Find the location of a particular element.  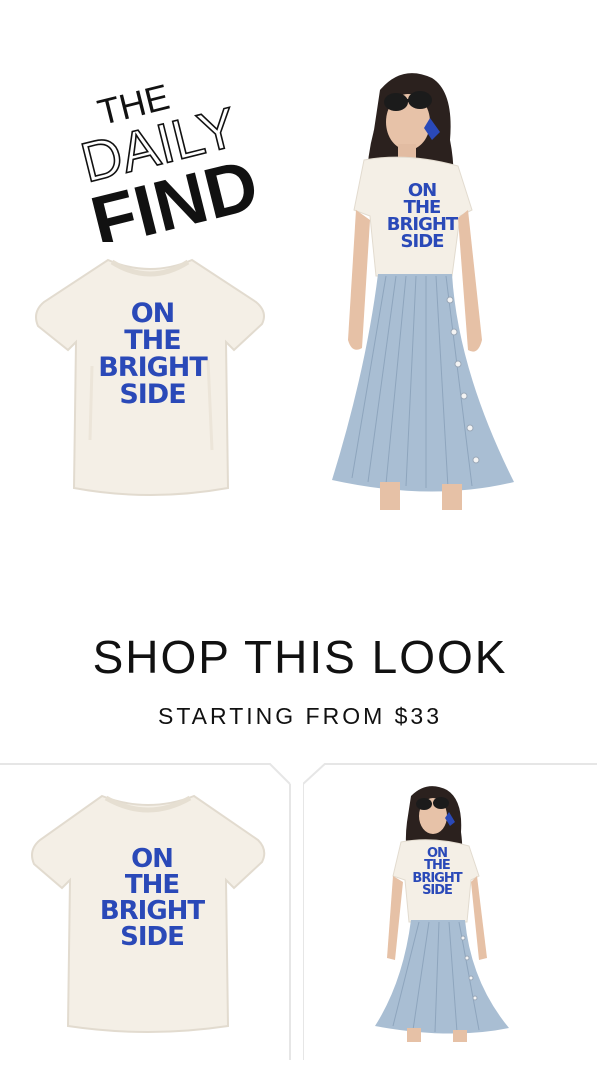

product-card-outfit: ON THE BRIGHT SIDE is located at coordinates (450, 911).